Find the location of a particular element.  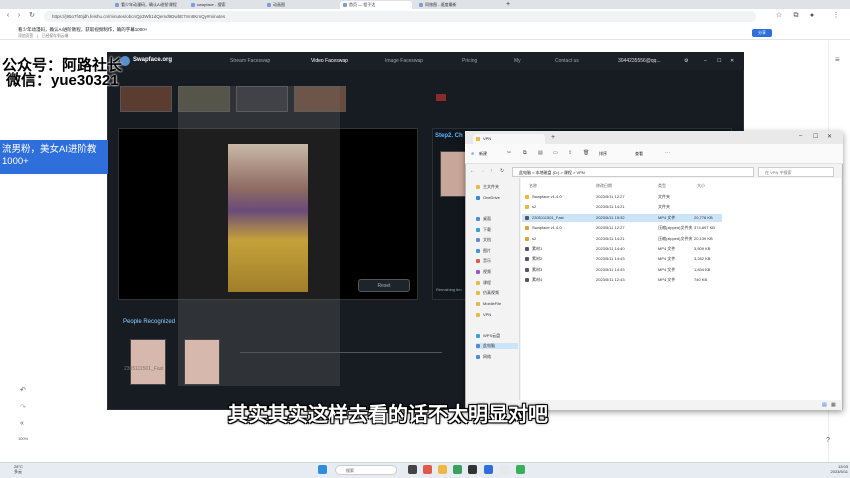

back-arrow-icon: ← is located at coordinates (472, 171).